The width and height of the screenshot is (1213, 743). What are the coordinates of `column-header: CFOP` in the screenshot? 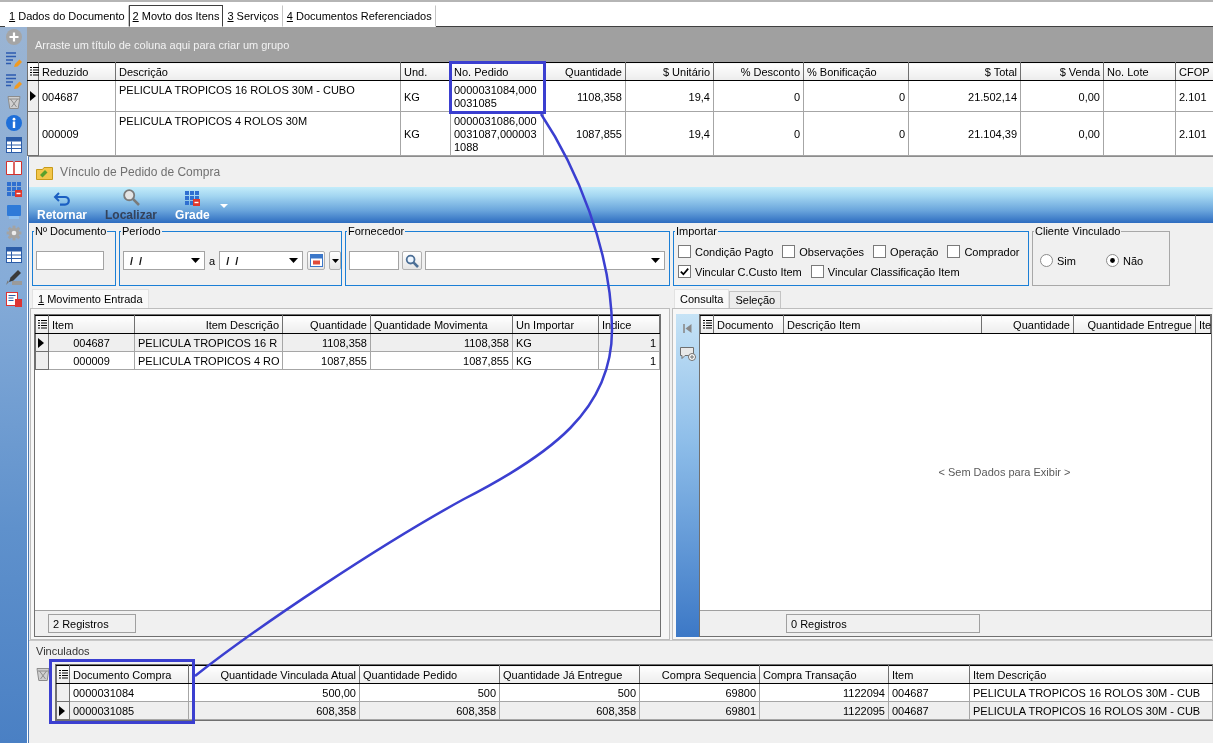 It's located at (1194, 71).